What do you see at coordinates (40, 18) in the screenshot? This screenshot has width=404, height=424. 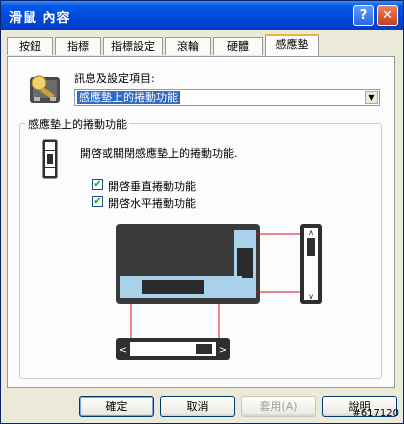 I see `window-title: 滑鼠 內容` at bounding box center [40, 18].